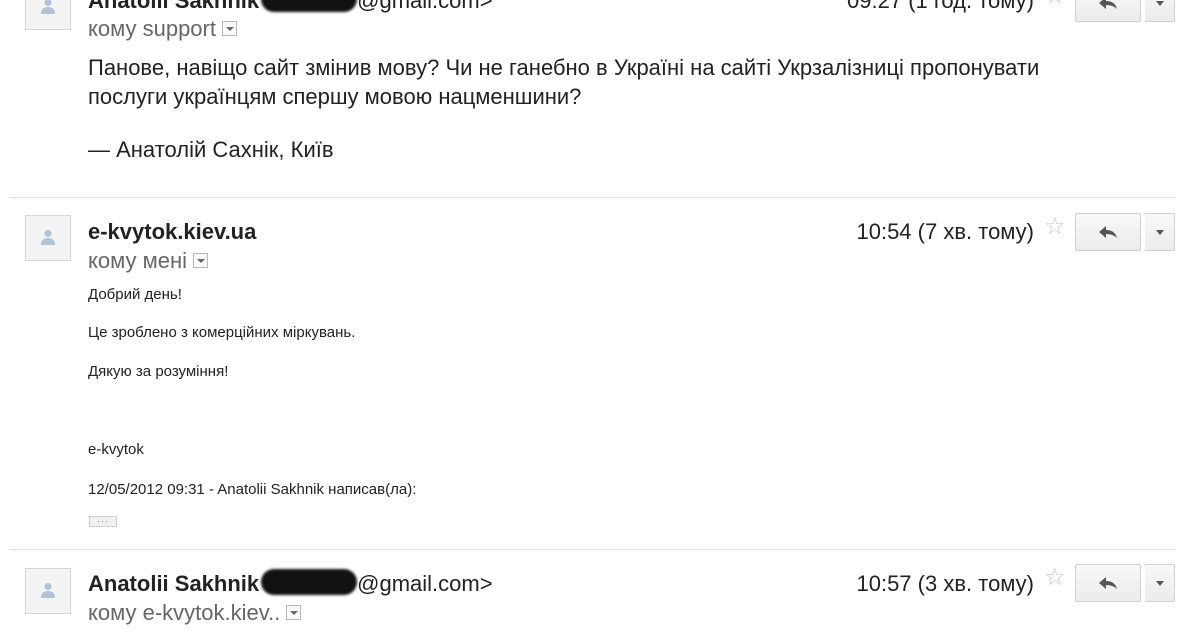  Describe the element at coordinates (103, 521) in the screenshot. I see `show-quoted-text-button: ···` at that location.